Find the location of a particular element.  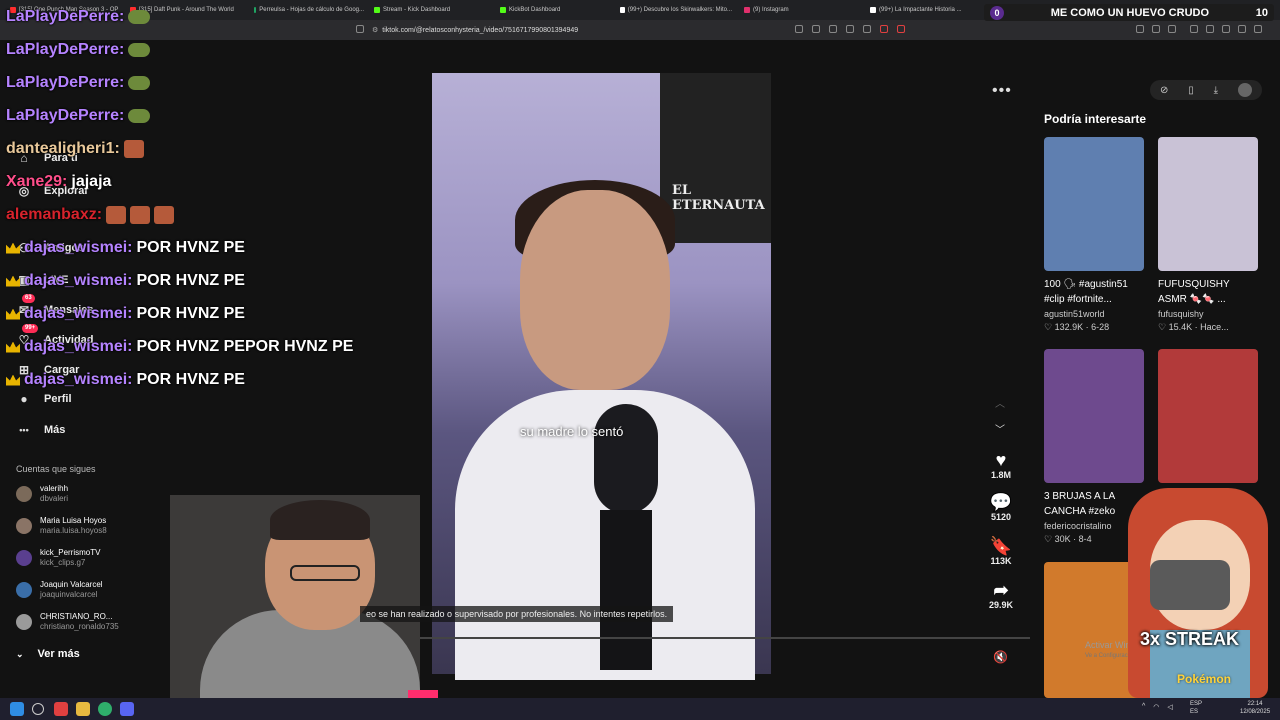

notification-badge: 63 is located at coordinates (28, 298).